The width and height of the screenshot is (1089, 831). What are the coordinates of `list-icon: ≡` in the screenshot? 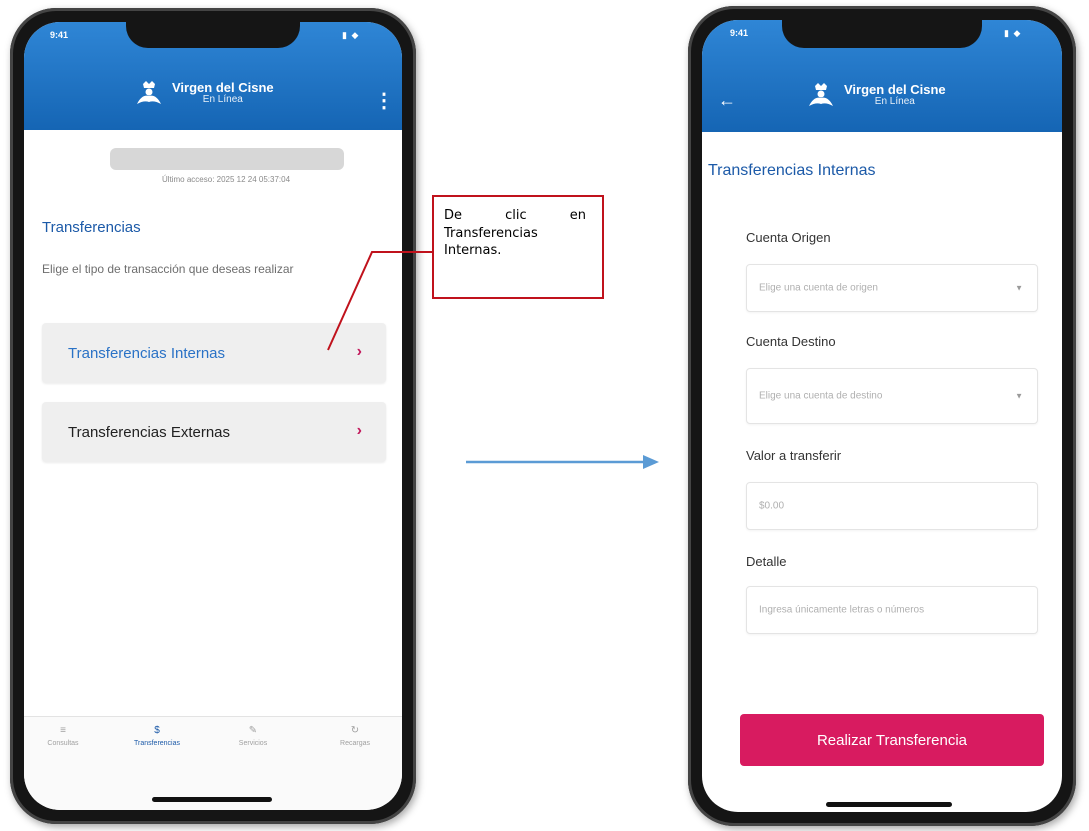 It's located at (63, 730).